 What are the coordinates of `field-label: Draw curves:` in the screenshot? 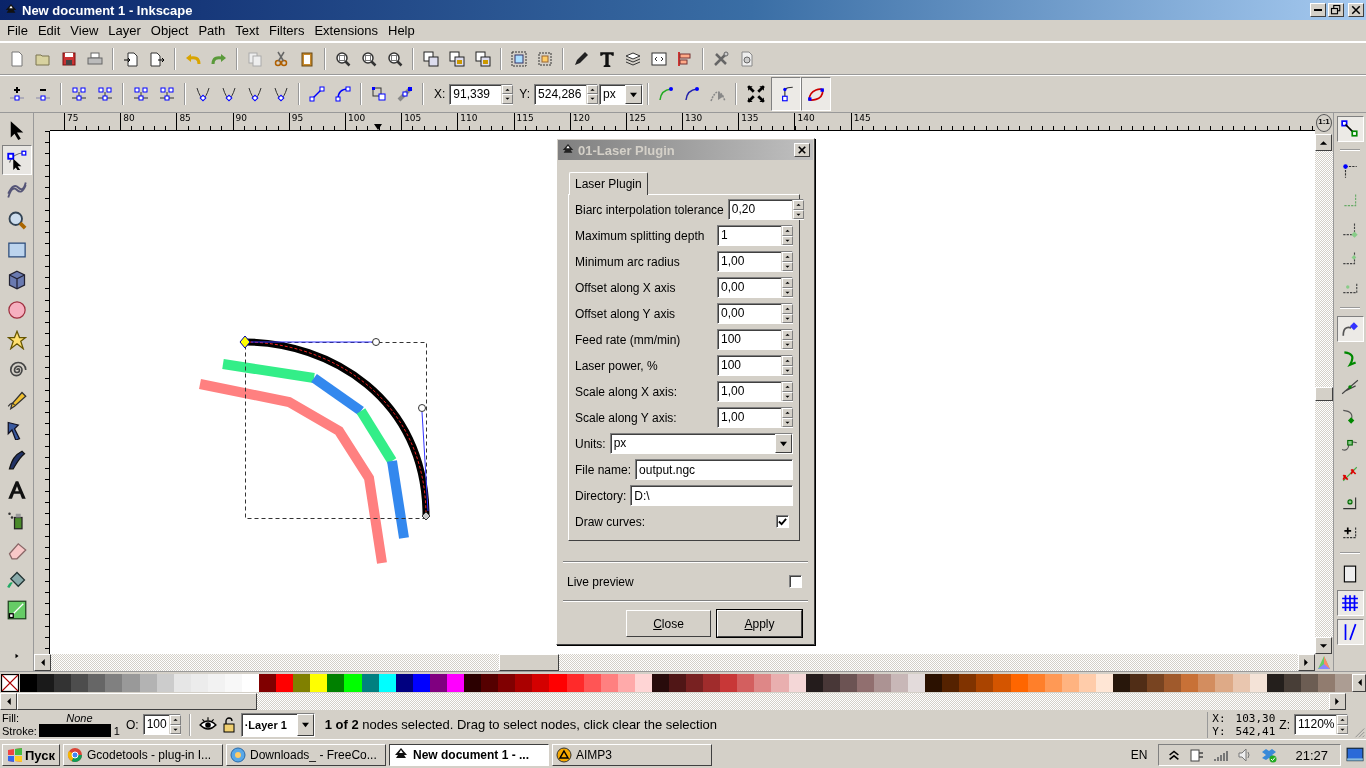 It's located at (610, 521).